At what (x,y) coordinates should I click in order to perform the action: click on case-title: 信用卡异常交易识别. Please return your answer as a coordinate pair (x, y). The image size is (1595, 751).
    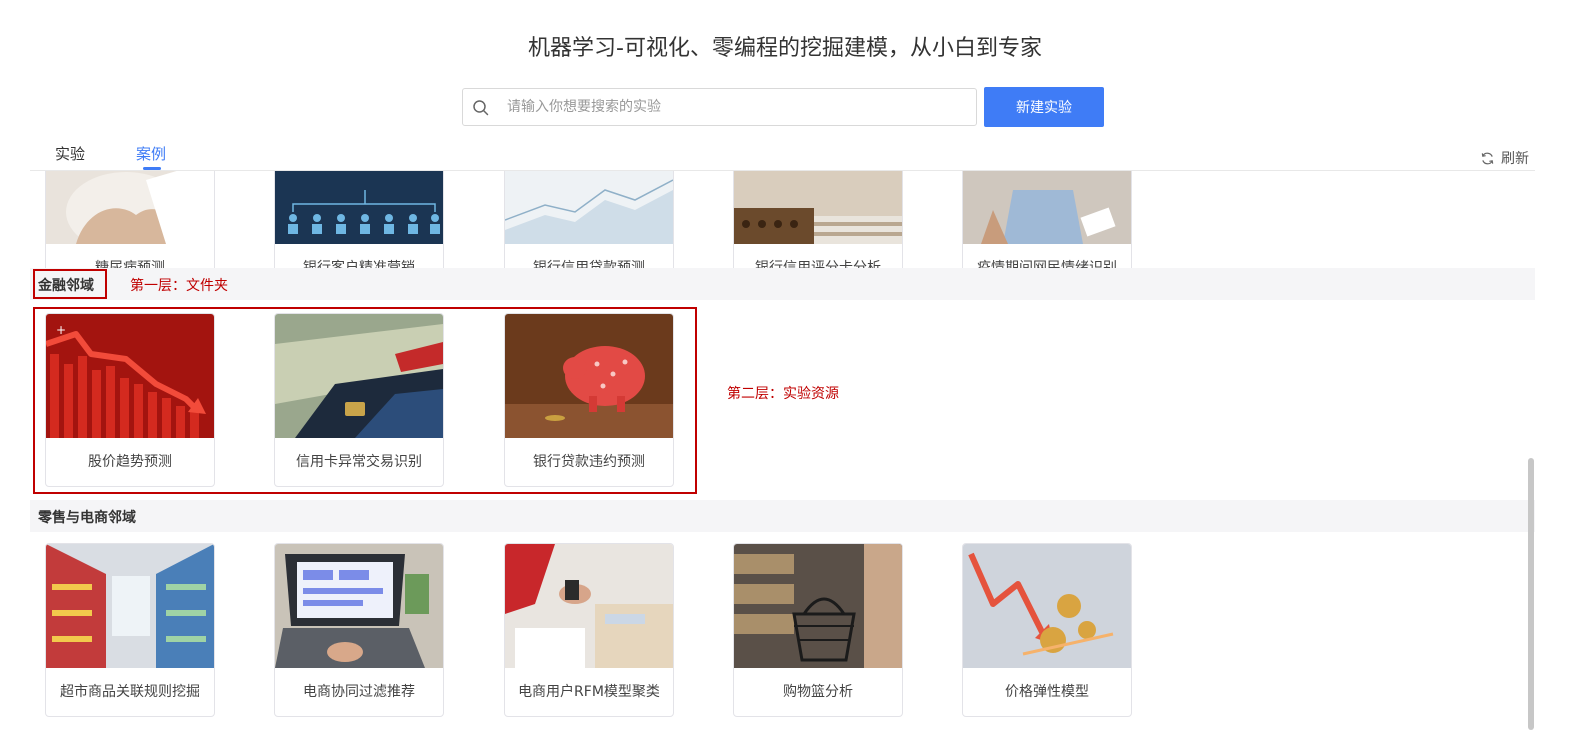
    Looking at the image, I should click on (359, 462).